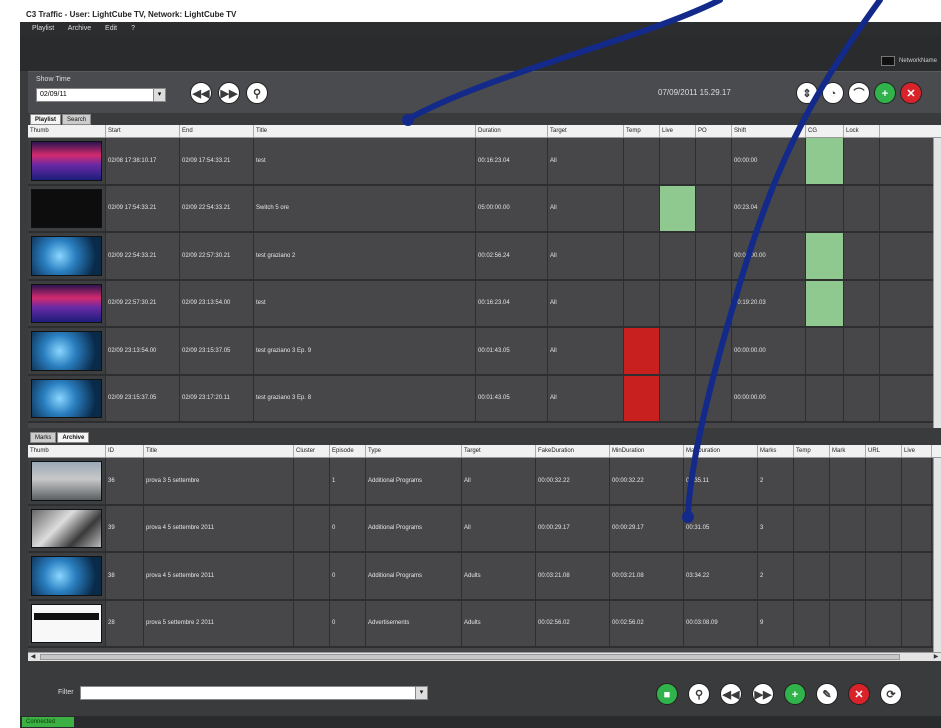 The image size is (941, 728). I want to click on archive-vertical-scrollbar, so click(937, 555).